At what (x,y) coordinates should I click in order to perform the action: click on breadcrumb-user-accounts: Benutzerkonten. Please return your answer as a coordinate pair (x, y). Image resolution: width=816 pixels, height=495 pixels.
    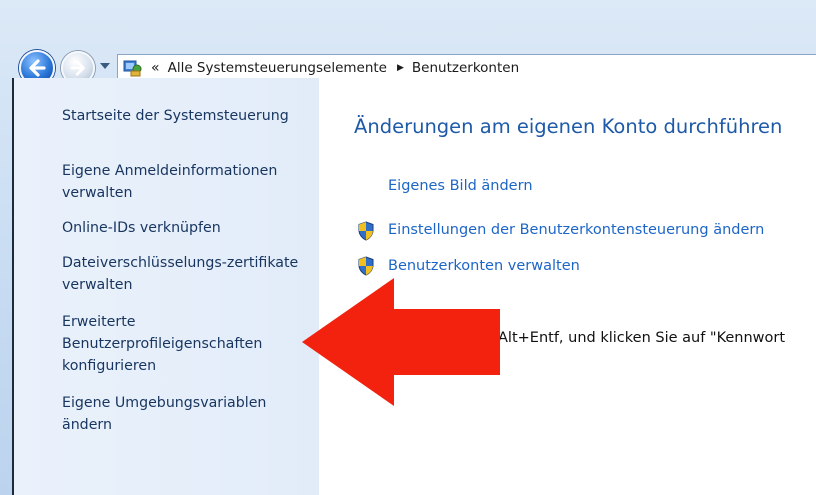
    Looking at the image, I should click on (465, 68).